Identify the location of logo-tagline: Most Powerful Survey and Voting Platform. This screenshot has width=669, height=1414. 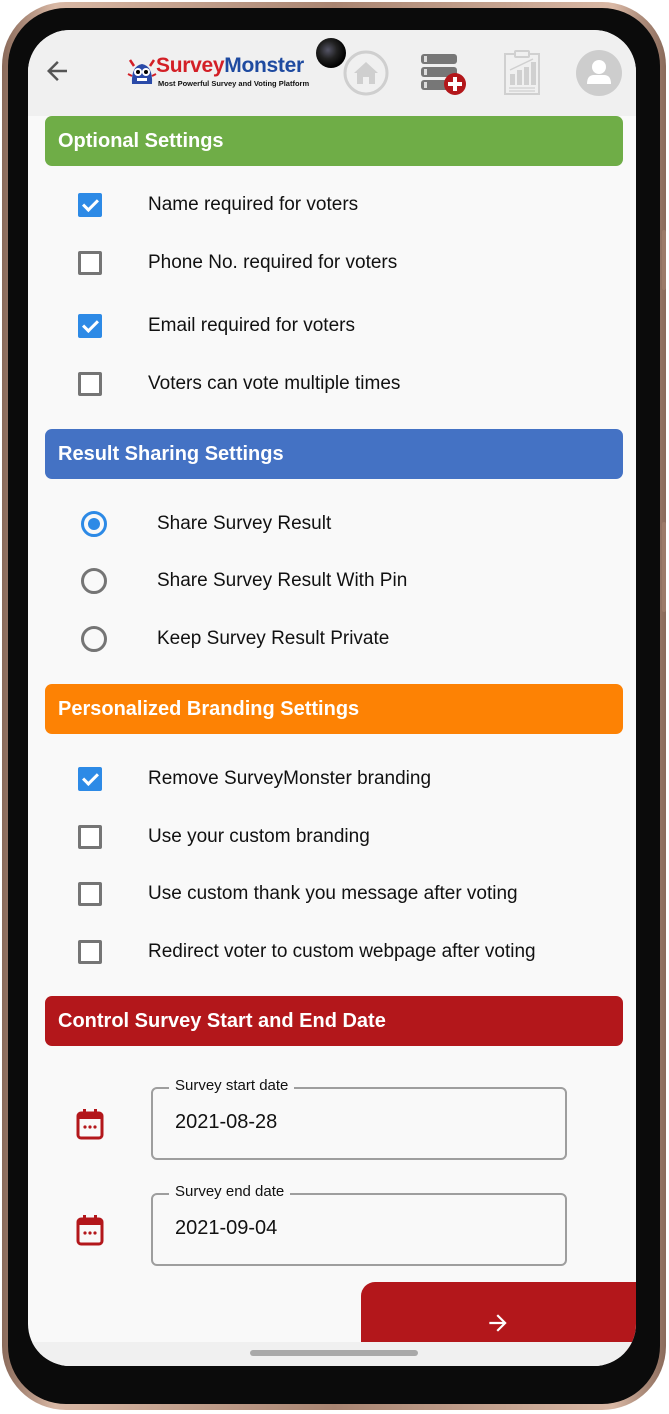
(234, 83).